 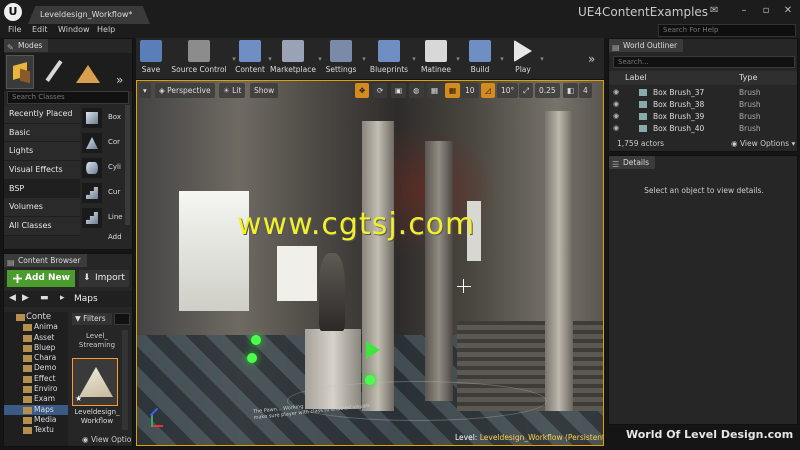 I want to click on category-bsp: BSP, so click(x=42, y=189).